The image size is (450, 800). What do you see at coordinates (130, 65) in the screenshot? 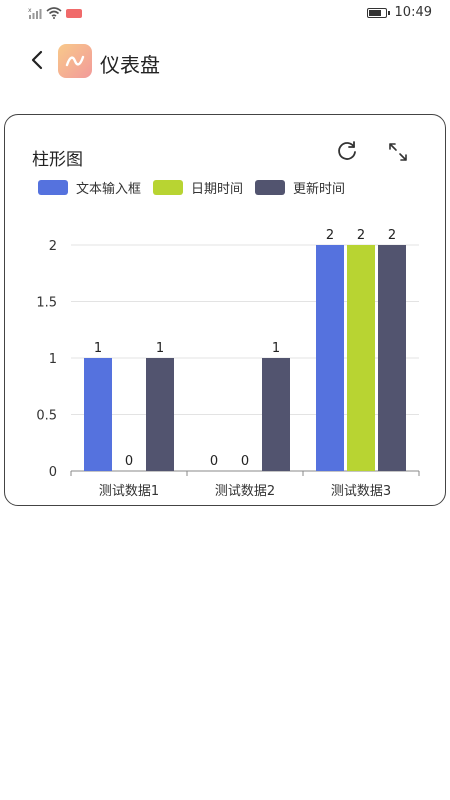
I see `page-title: 仪表盘` at bounding box center [130, 65].